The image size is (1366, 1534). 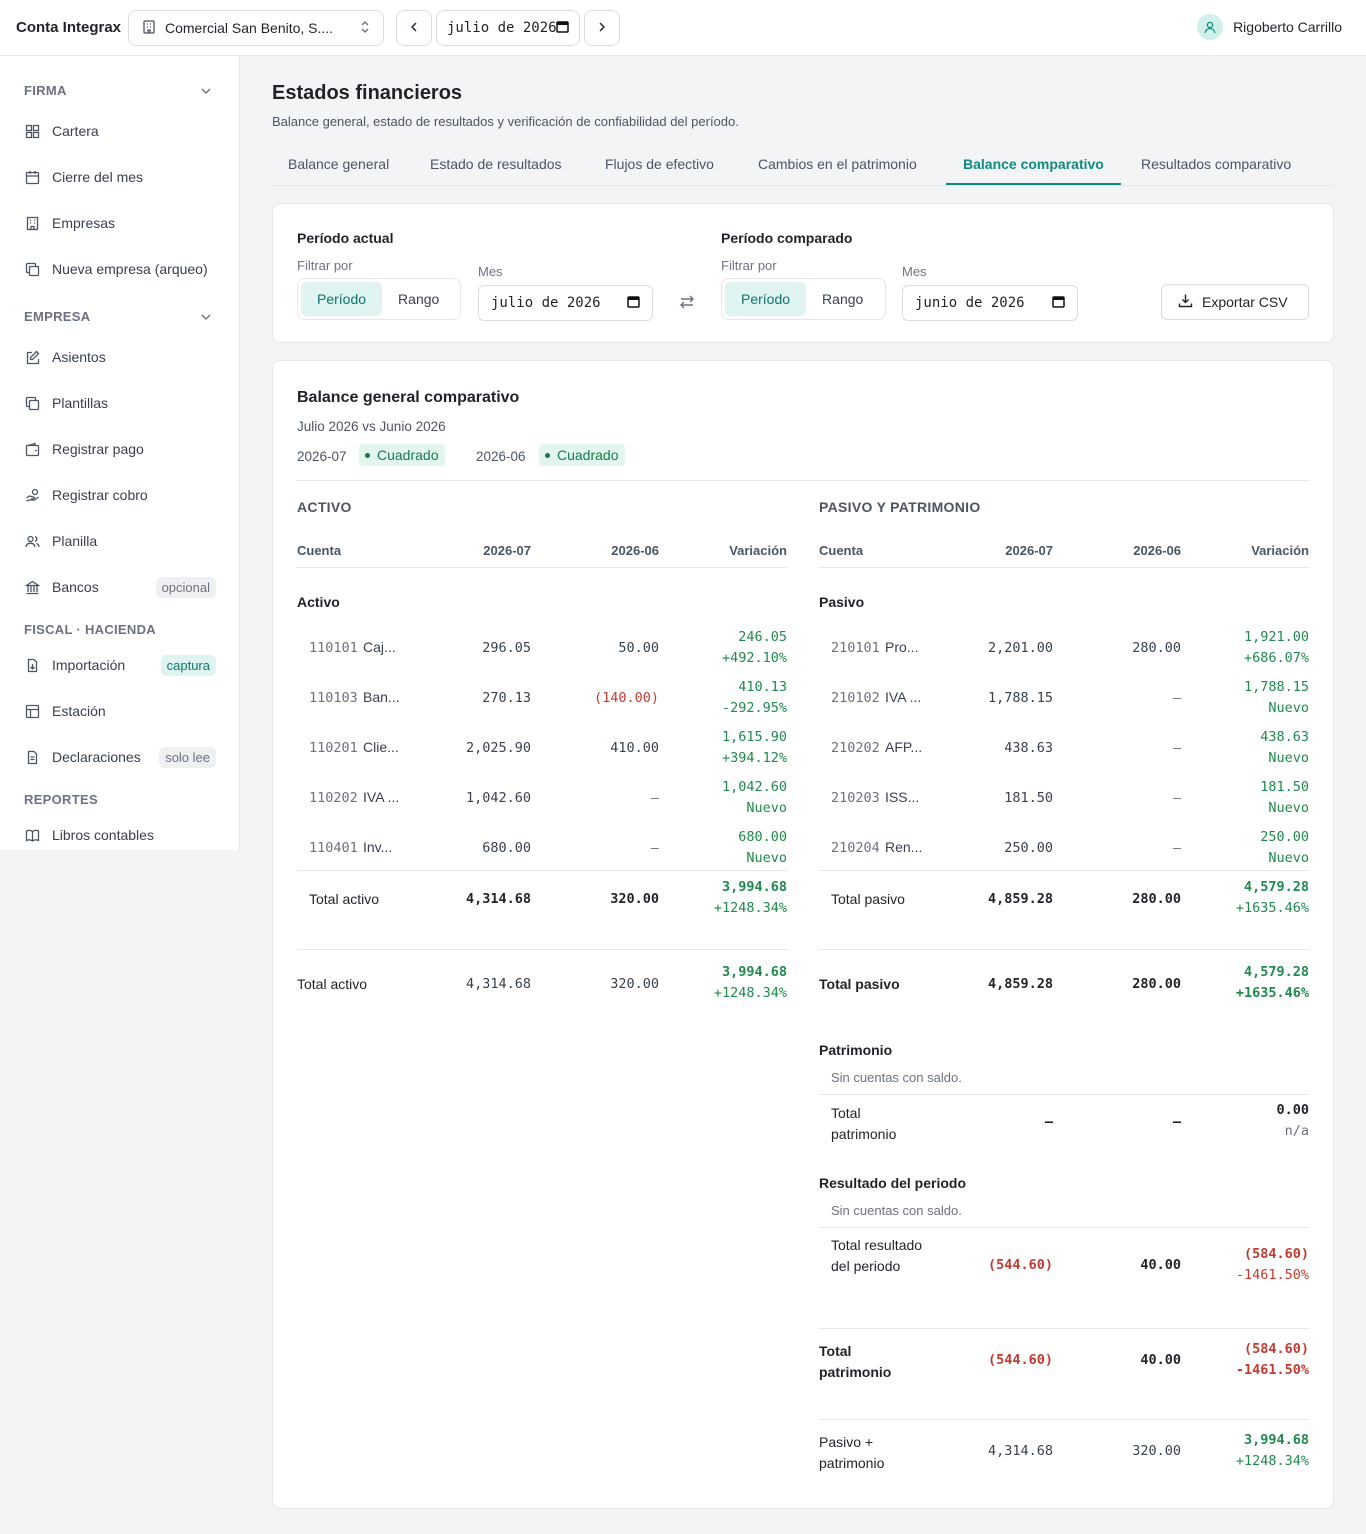 I want to click on account-code: 210204, so click(x=855, y=848).